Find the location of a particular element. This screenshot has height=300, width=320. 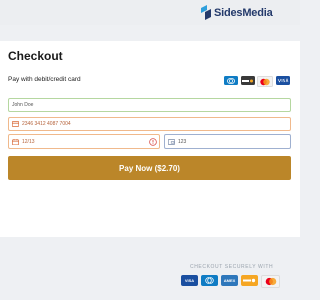

top-bar: SidesMedia is located at coordinates (150, 12).